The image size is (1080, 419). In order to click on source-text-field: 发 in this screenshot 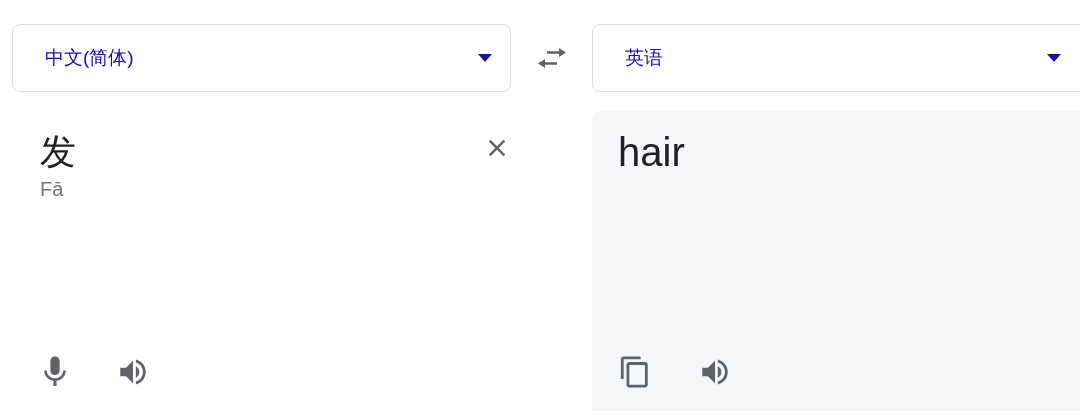, I will do `click(240, 152)`.